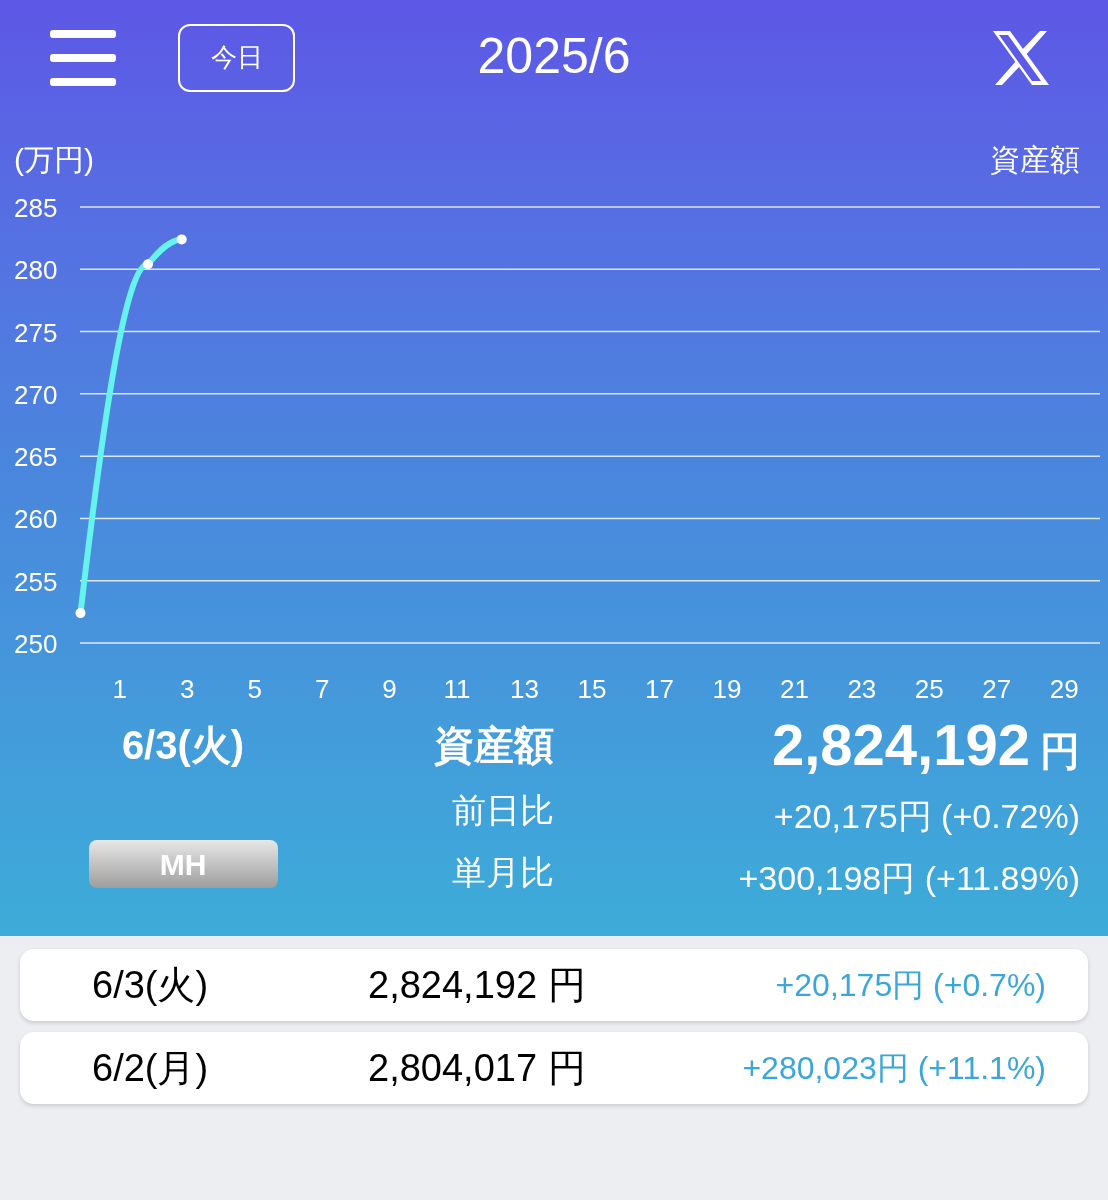  I want to click on x-axis-label: 13, so click(524, 689).